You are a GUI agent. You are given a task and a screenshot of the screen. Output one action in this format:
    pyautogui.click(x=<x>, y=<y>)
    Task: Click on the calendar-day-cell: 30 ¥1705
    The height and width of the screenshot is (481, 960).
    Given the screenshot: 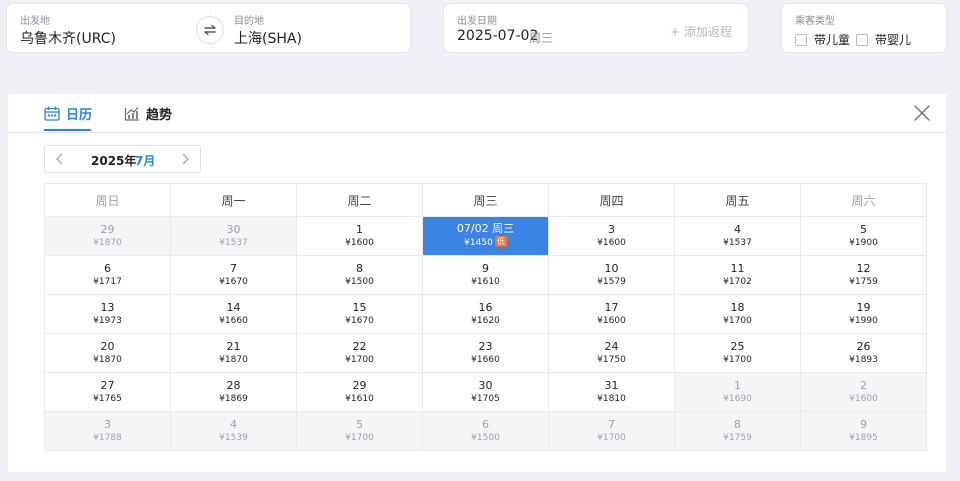 What is the action you would take?
    pyautogui.click(x=485, y=392)
    